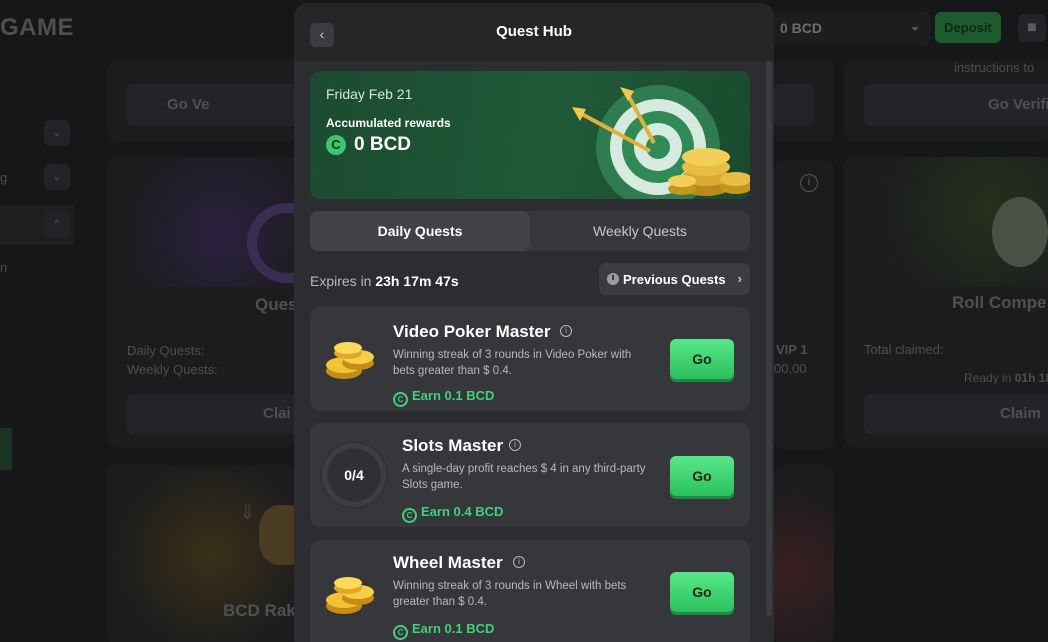 This screenshot has width=1048, height=642. I want to click on expires-text: Expires in 23h 17m 47s, so click(384, 281).